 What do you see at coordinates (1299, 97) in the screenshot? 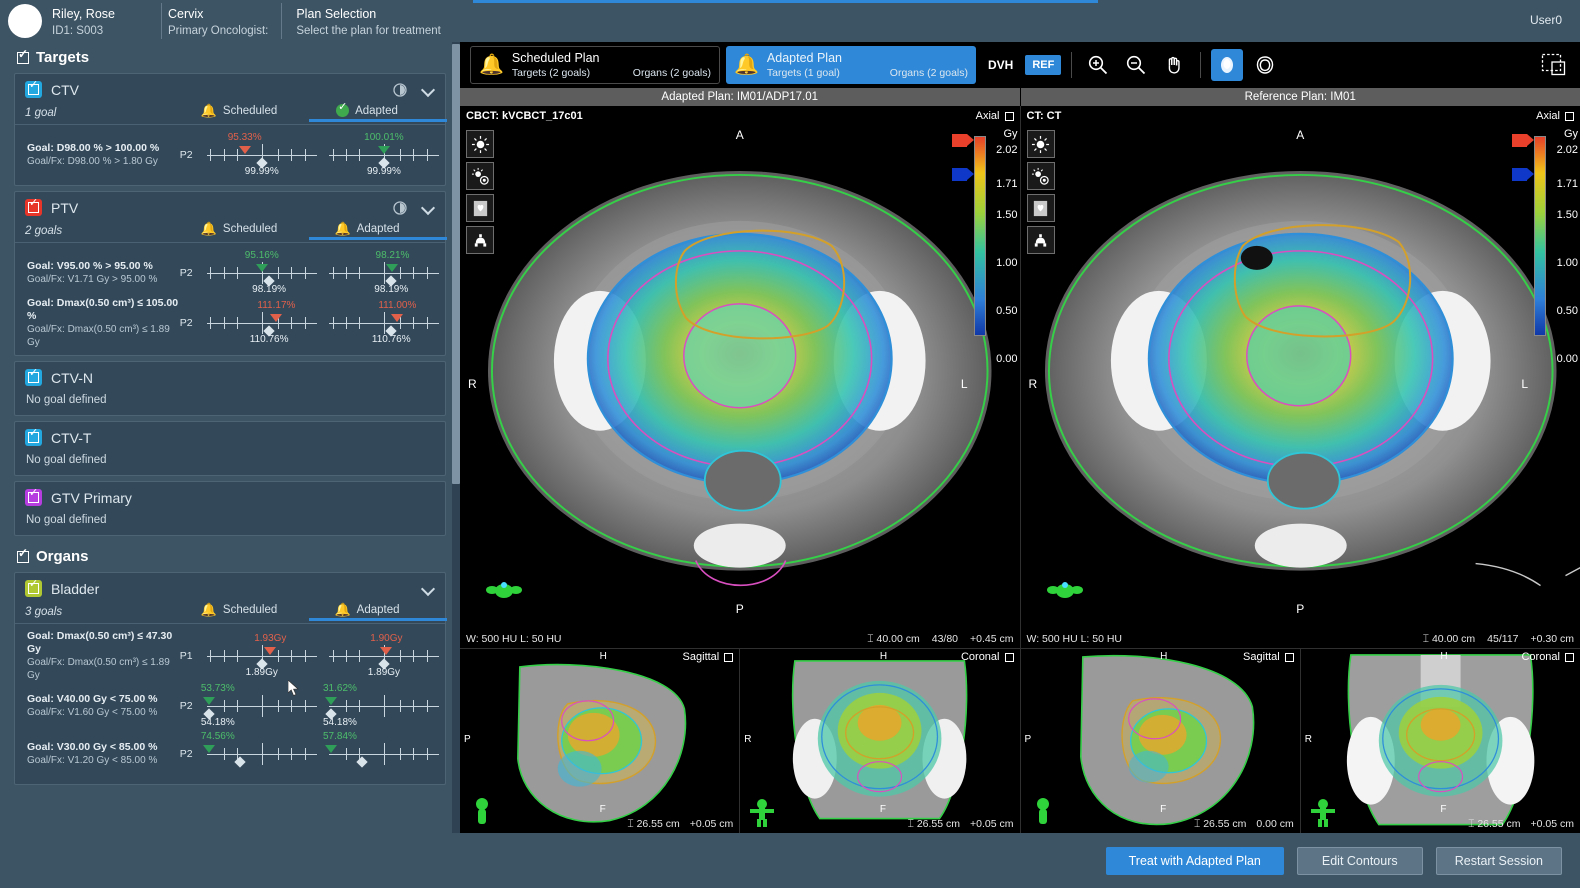
I see `right-plan-title: Reference Plan: IM01` at bounding box center [1299, 97].